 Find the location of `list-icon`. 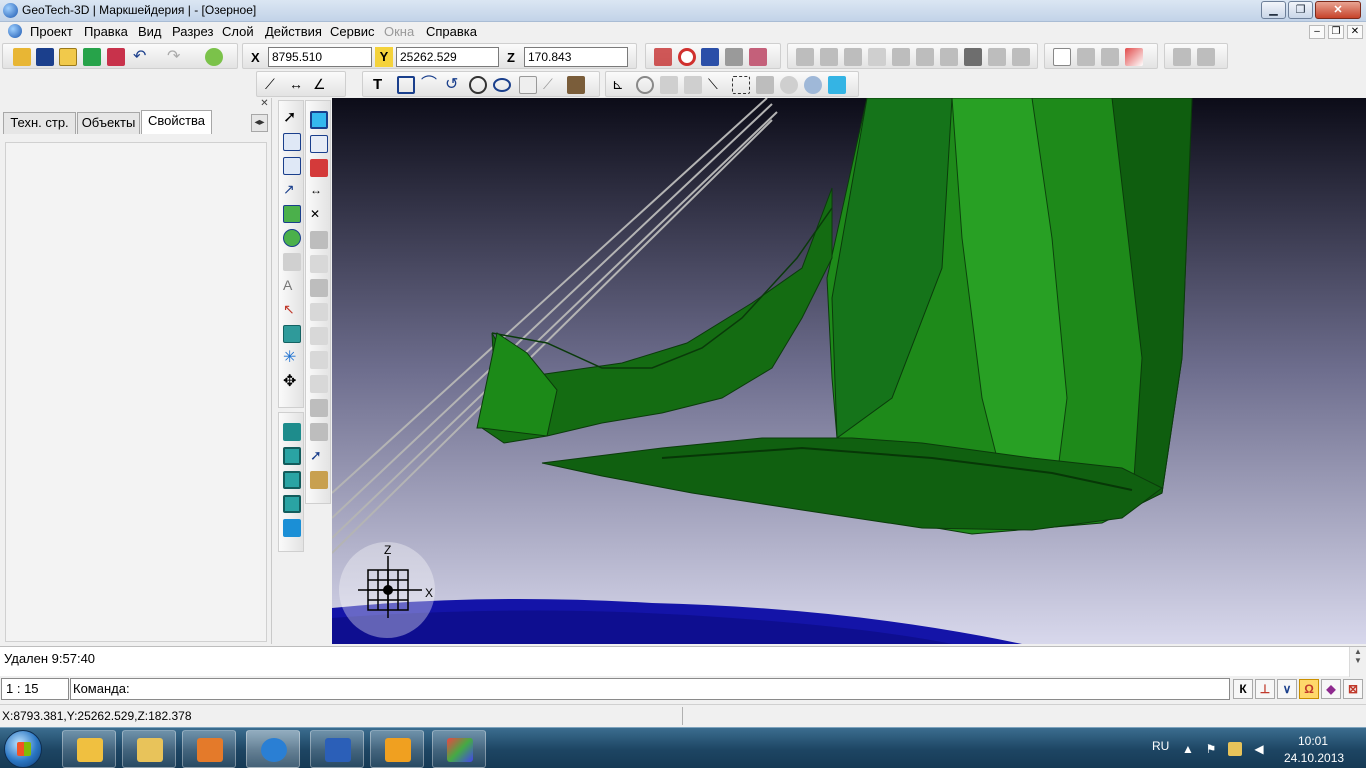

list-icon is located at coordinates (1206, 57).